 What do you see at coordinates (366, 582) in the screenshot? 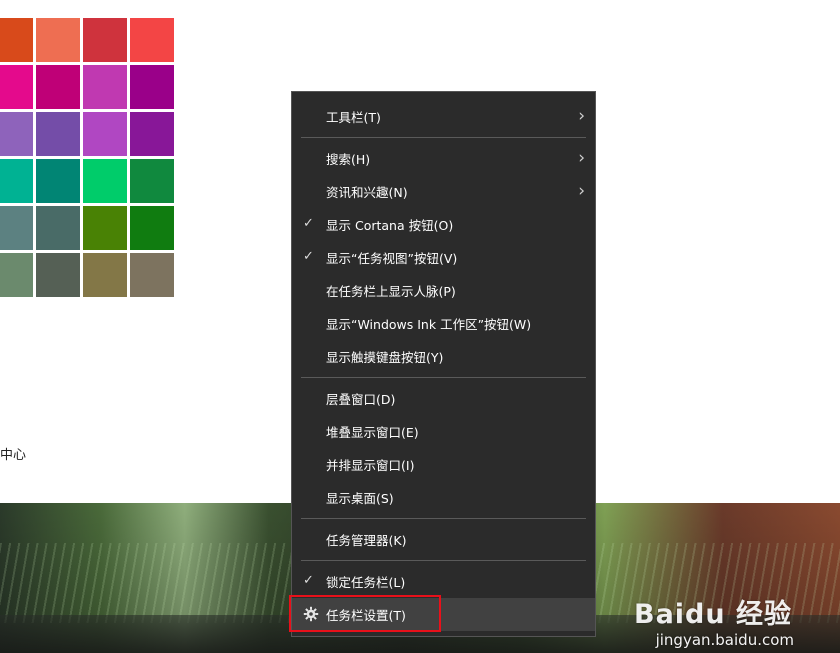
I see `menu-item-label: 锁定任务栏(L)` at bounding box center [366, 582].